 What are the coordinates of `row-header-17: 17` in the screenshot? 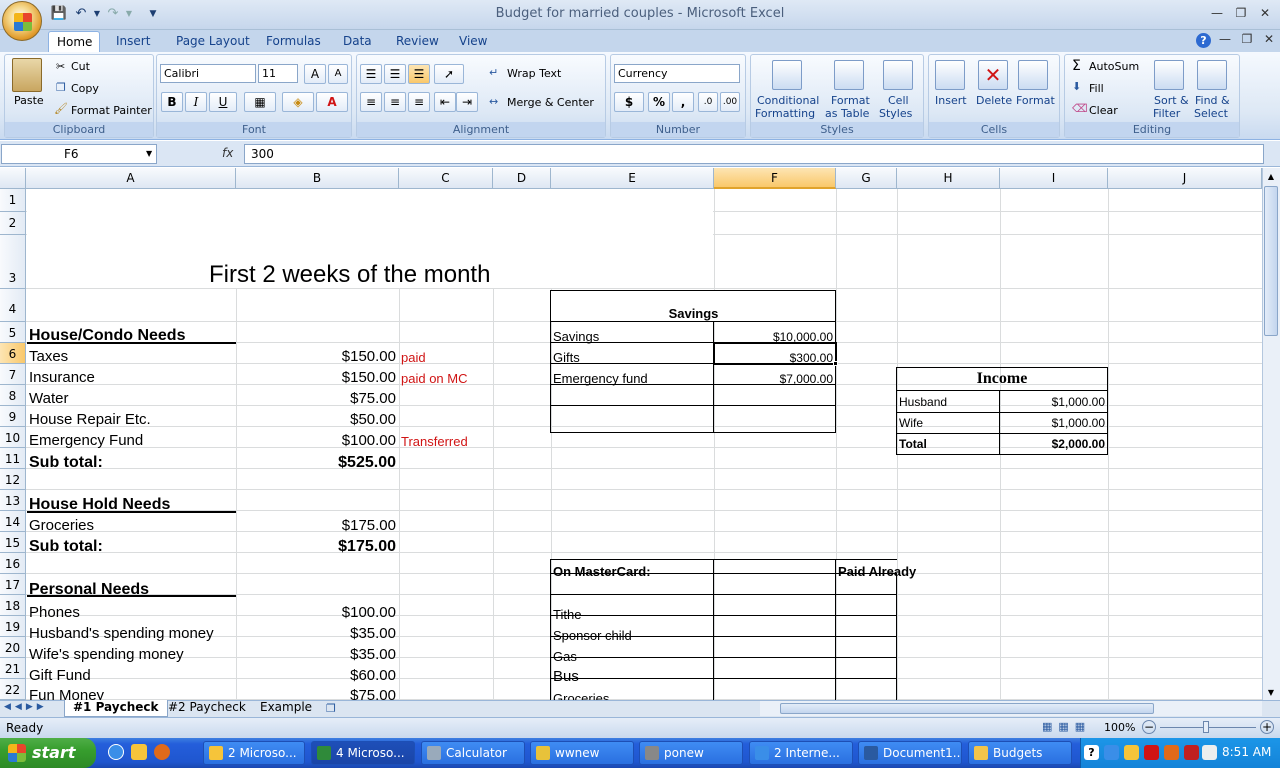 It's located at (13, 584).